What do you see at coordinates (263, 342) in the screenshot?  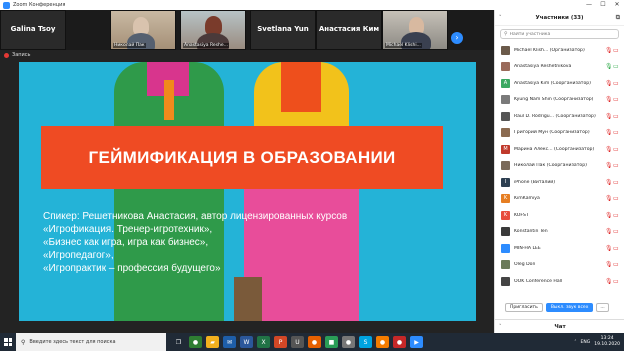 I see `excel-icon: X` at bounding box center [263, 342].